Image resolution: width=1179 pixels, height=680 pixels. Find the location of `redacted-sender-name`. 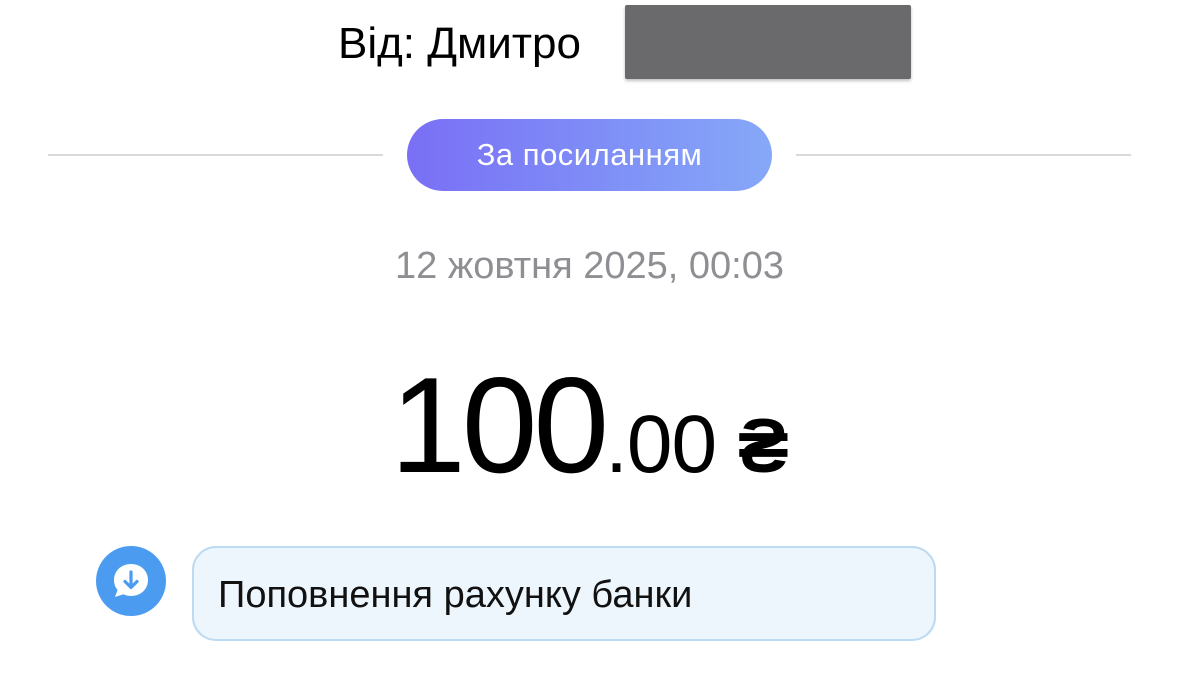

redacted-sender-name is located at coordinates (768, 42).